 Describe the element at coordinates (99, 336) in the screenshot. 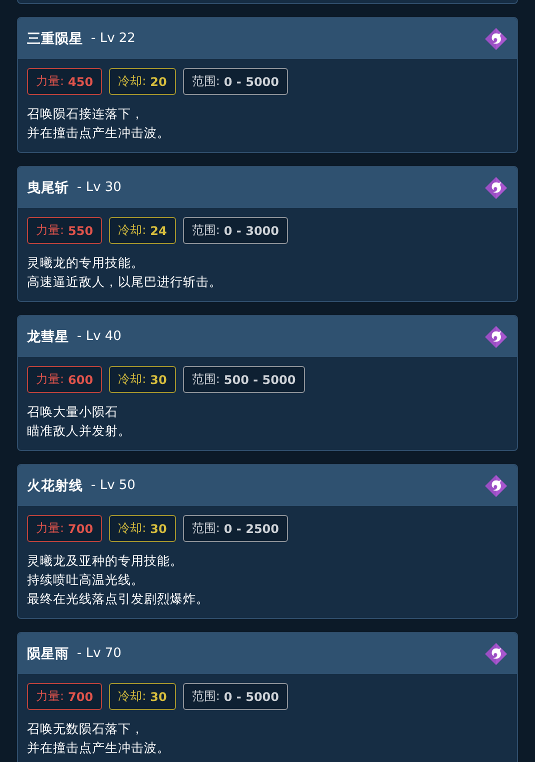

I see `skill-level: - Lv 40` at that location.